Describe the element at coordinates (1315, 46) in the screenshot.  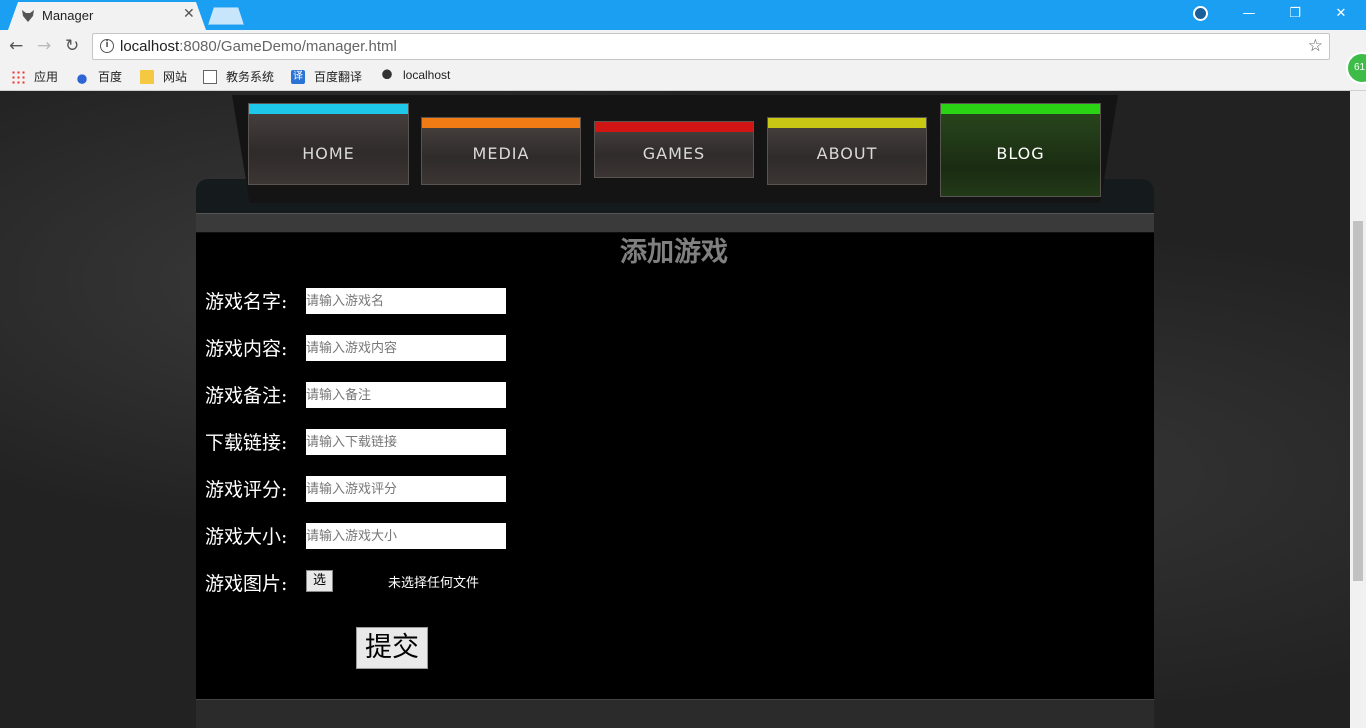
I see `bookmark-star-icon: ☆` at that location.